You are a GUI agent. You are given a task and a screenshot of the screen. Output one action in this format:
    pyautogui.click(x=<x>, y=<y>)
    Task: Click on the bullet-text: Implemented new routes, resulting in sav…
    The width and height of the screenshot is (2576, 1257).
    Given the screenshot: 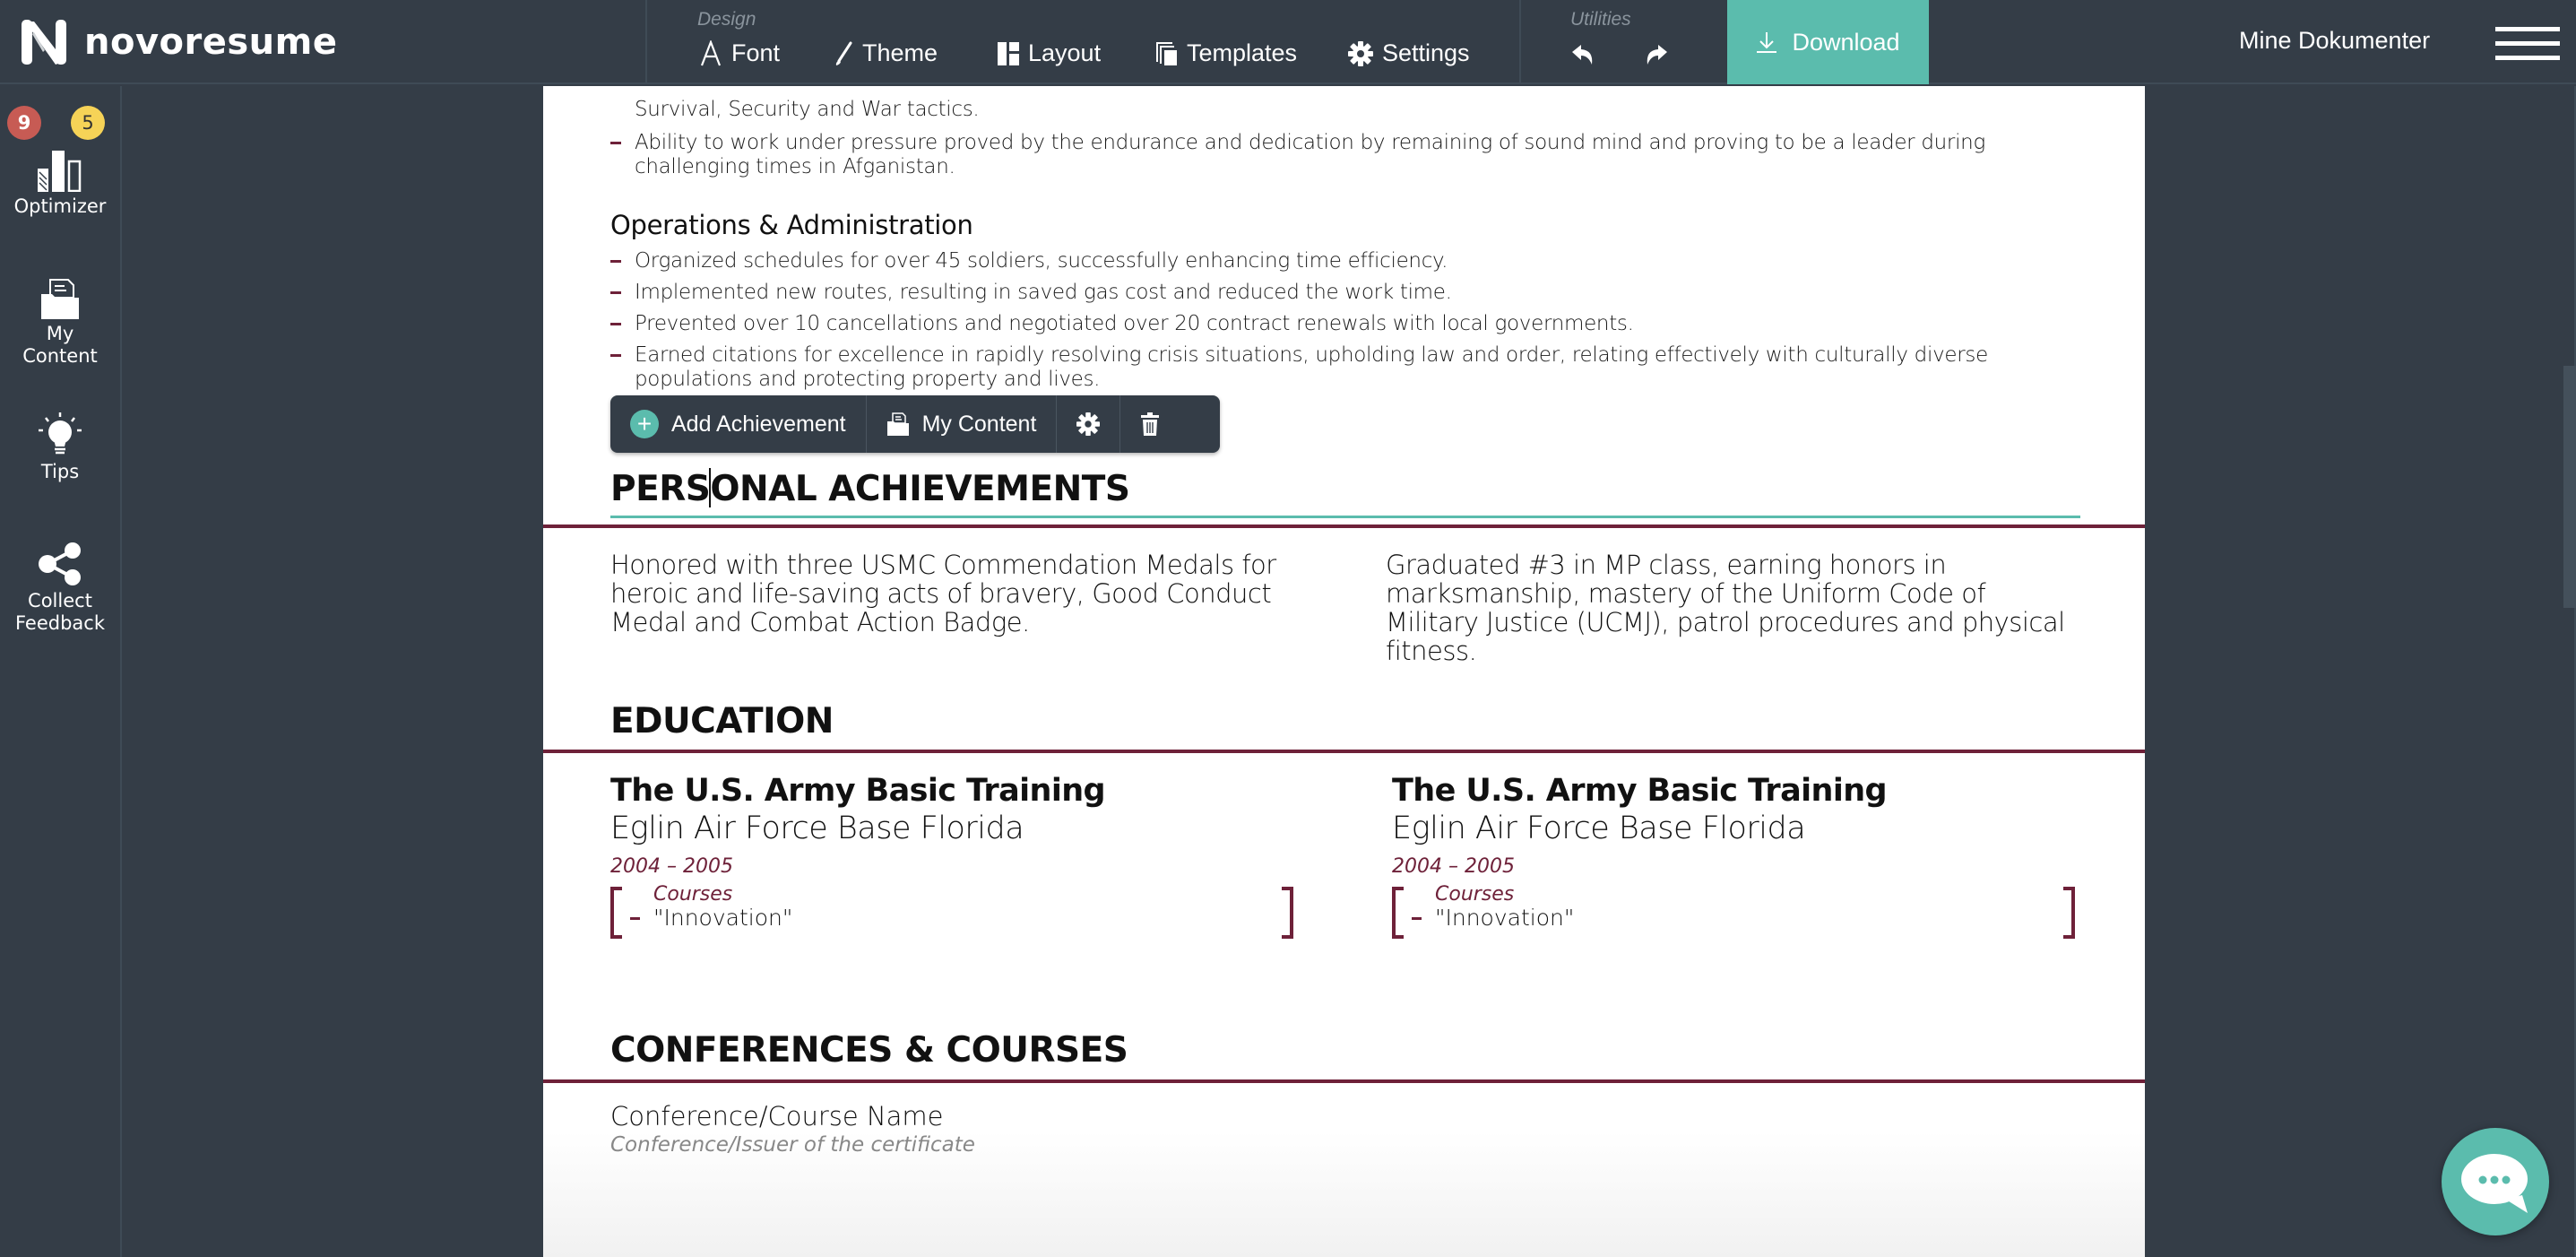 What is the action you would take?
    pyautogui.click(x=1043, y=292)
    